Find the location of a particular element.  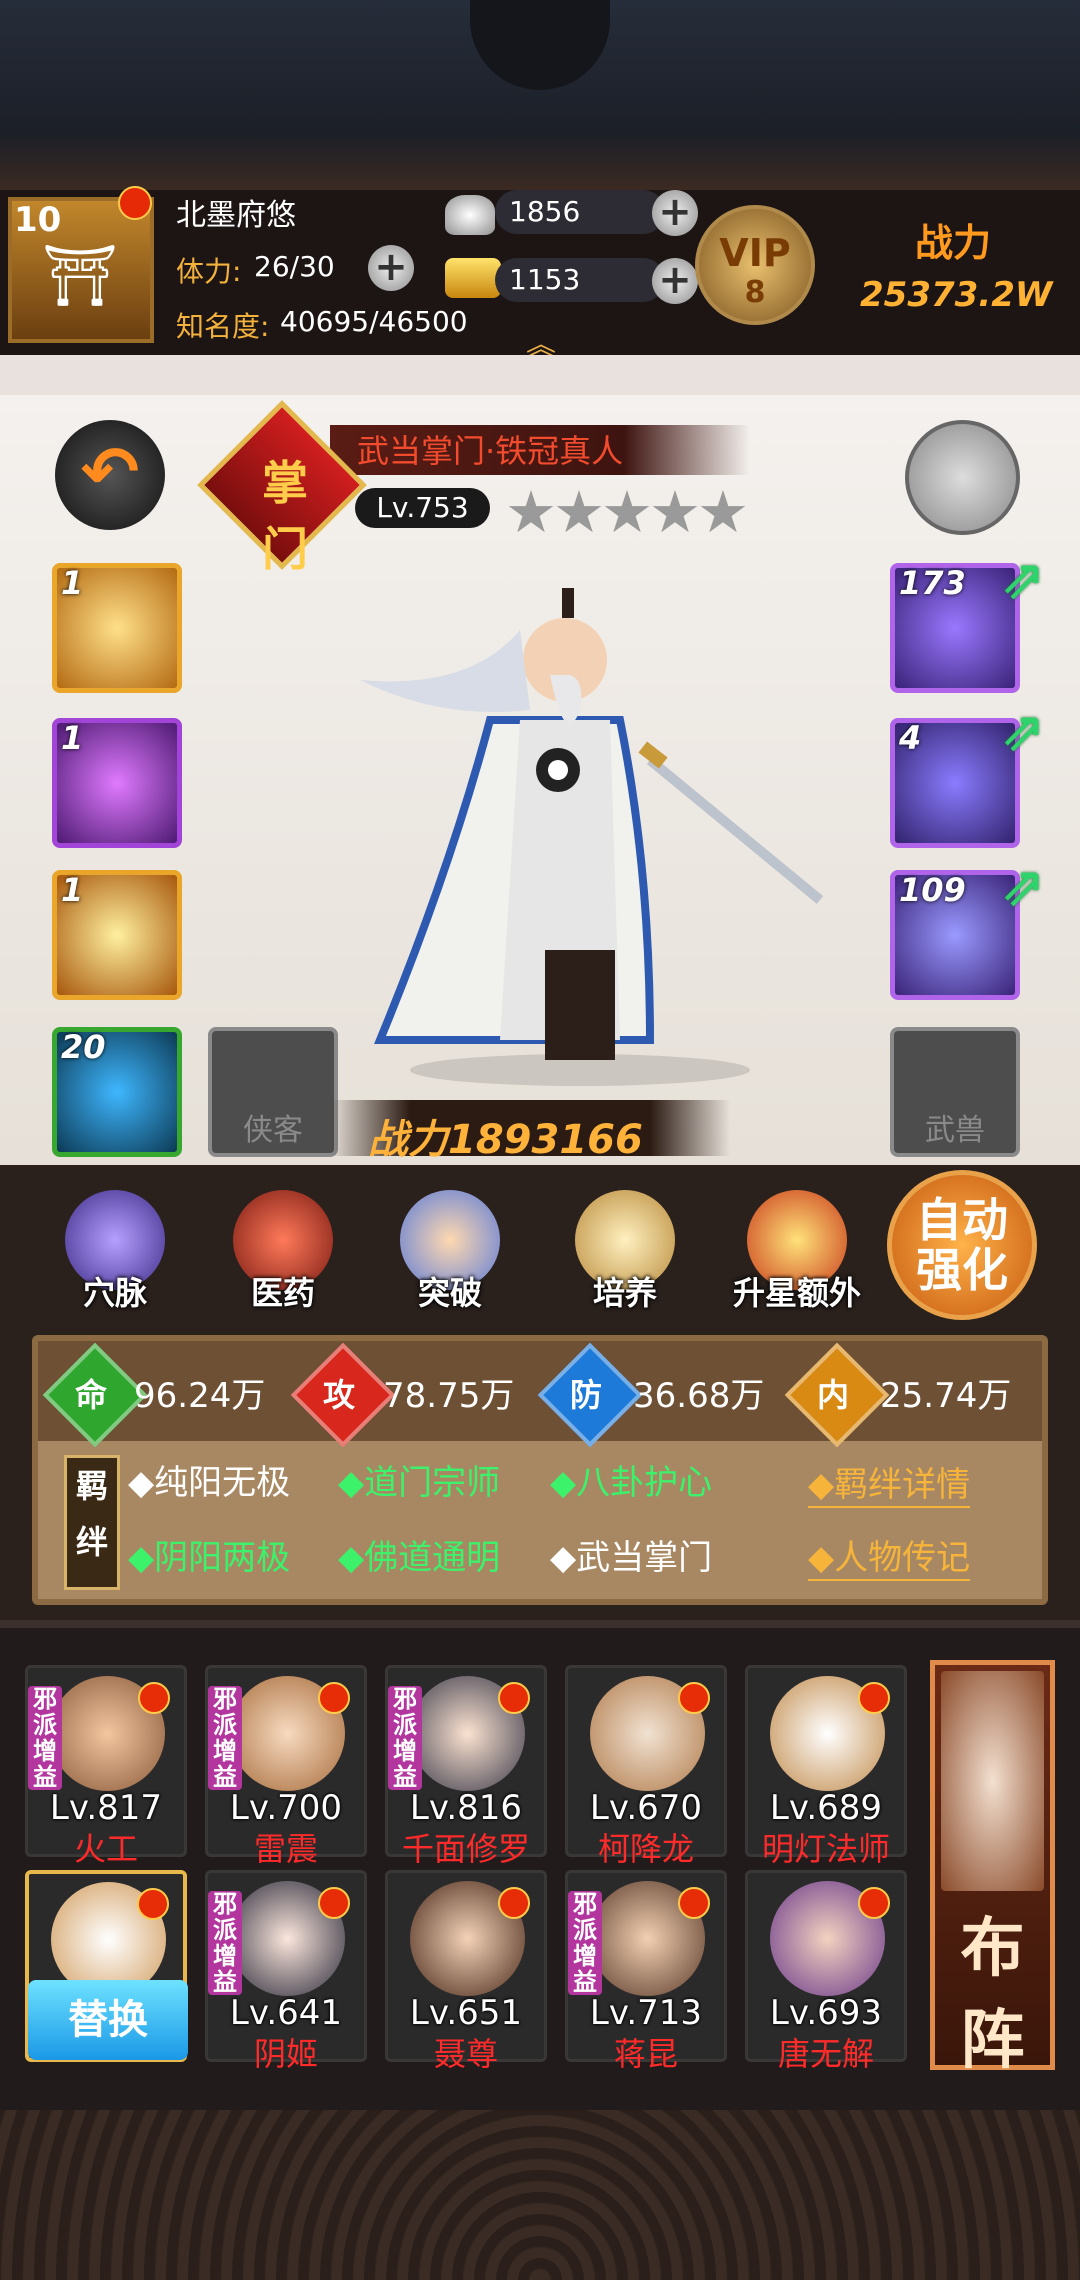

member-name: 阴姬 is located at coordinates (285, 2054).